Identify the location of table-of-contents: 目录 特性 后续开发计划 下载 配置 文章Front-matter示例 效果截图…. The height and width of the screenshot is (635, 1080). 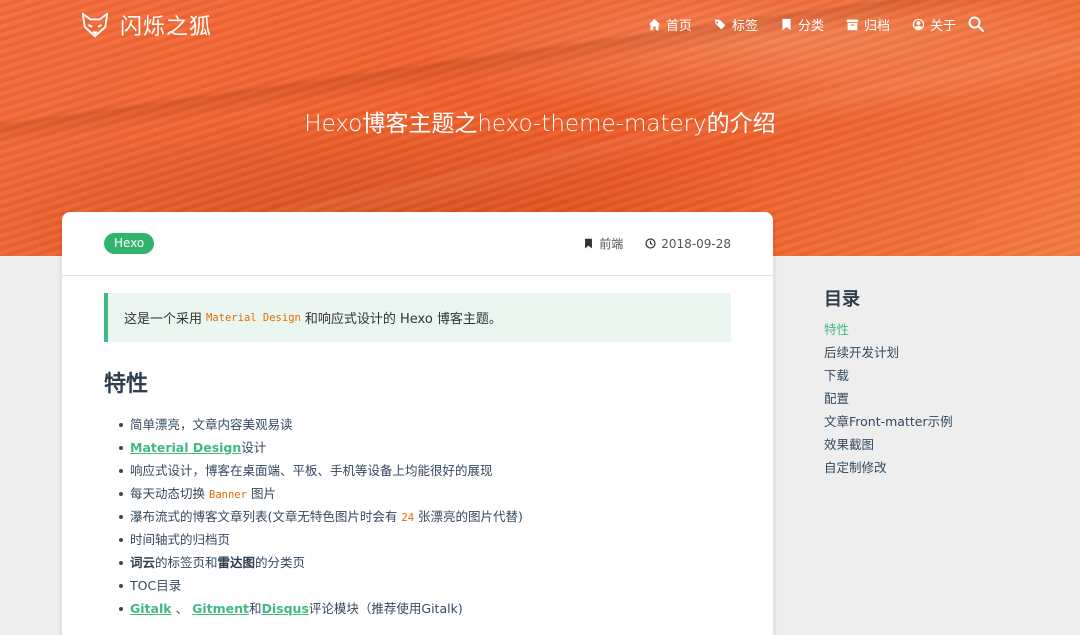
(888, 383).